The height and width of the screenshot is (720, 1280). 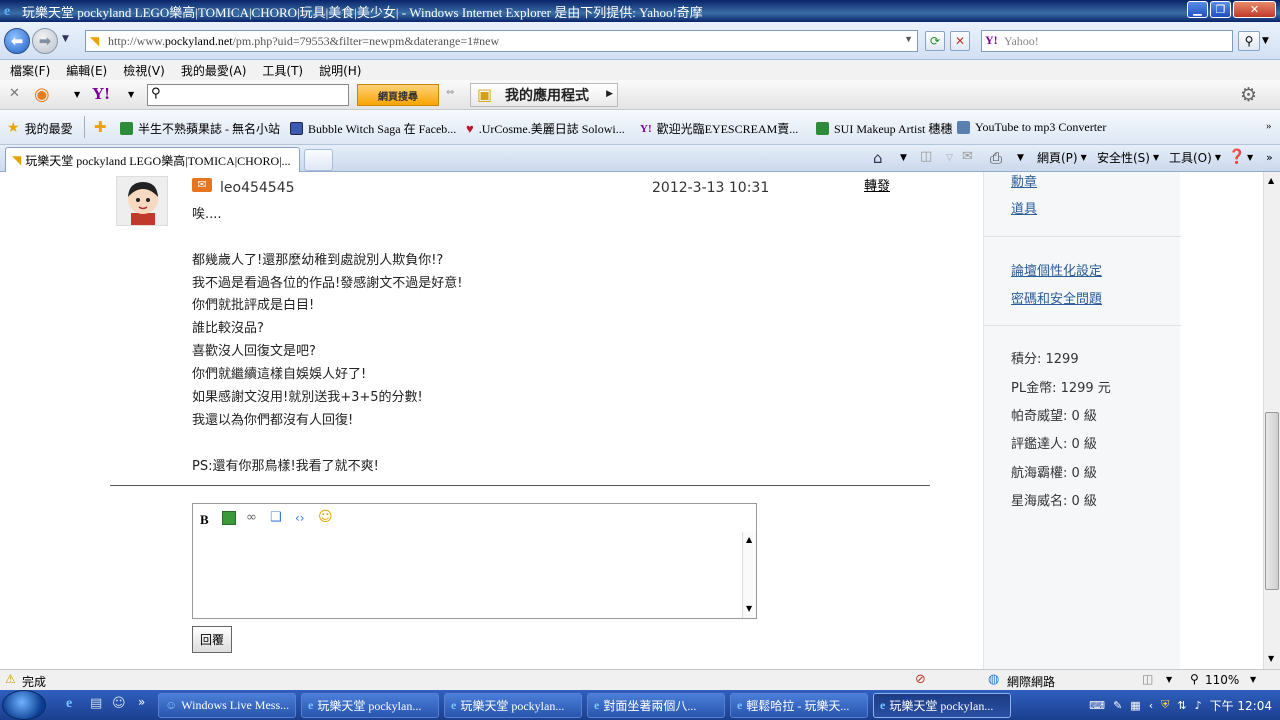 I want to click on home-icon: ⌂, so click(x=878, y=158).